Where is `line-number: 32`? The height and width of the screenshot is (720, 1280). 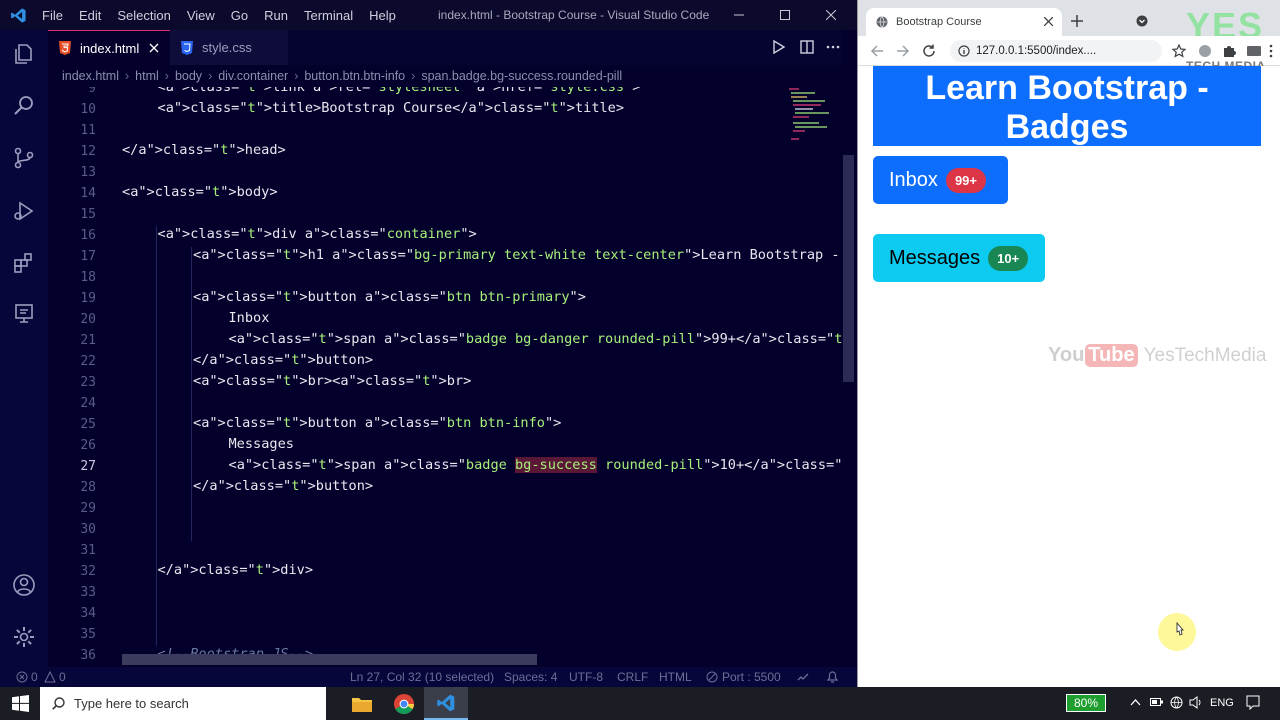 line-number: 32 is located at coordinates (88, 571).